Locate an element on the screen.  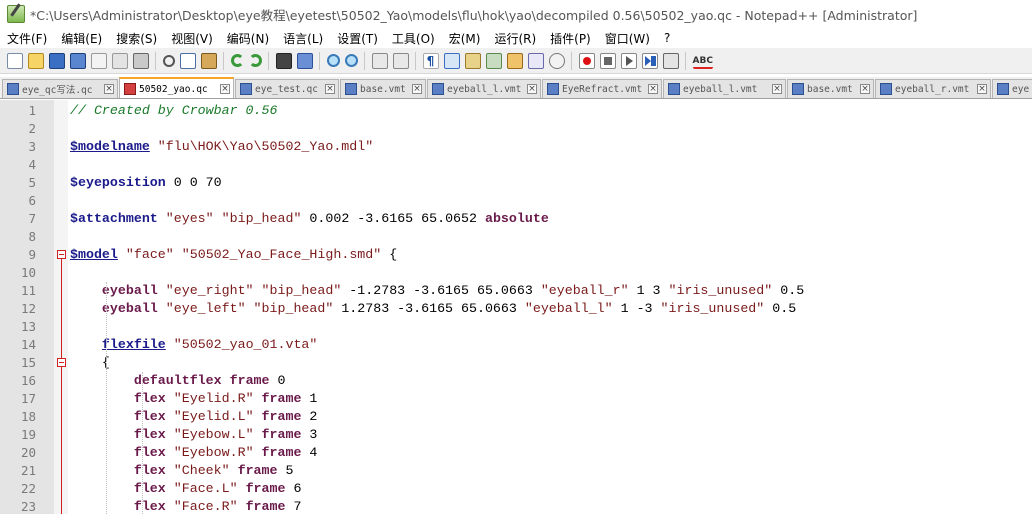
run-macro-multiple-icon is located at coordinates (649, 60).